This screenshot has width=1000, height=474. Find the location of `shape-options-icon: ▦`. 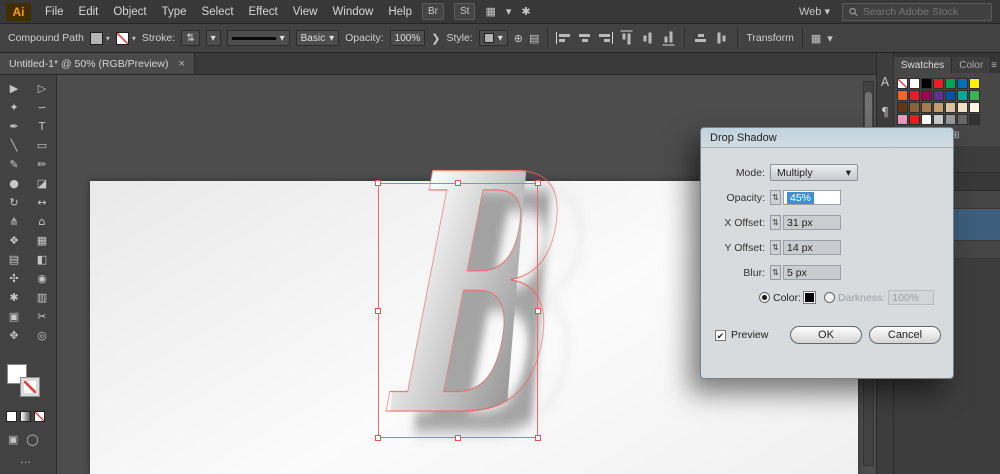

shape-options-icon: ▦ is located at coordinates (816, 38).